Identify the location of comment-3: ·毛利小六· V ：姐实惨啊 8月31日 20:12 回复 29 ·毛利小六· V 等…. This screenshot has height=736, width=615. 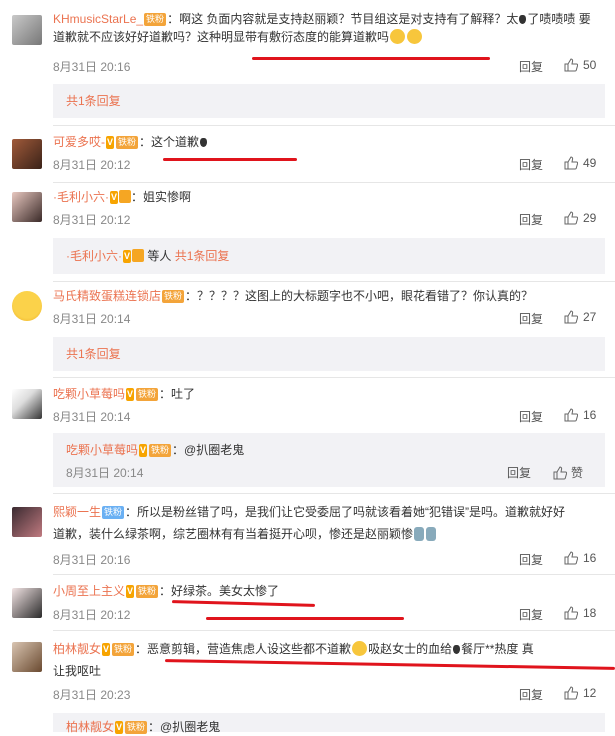
(307, 231).